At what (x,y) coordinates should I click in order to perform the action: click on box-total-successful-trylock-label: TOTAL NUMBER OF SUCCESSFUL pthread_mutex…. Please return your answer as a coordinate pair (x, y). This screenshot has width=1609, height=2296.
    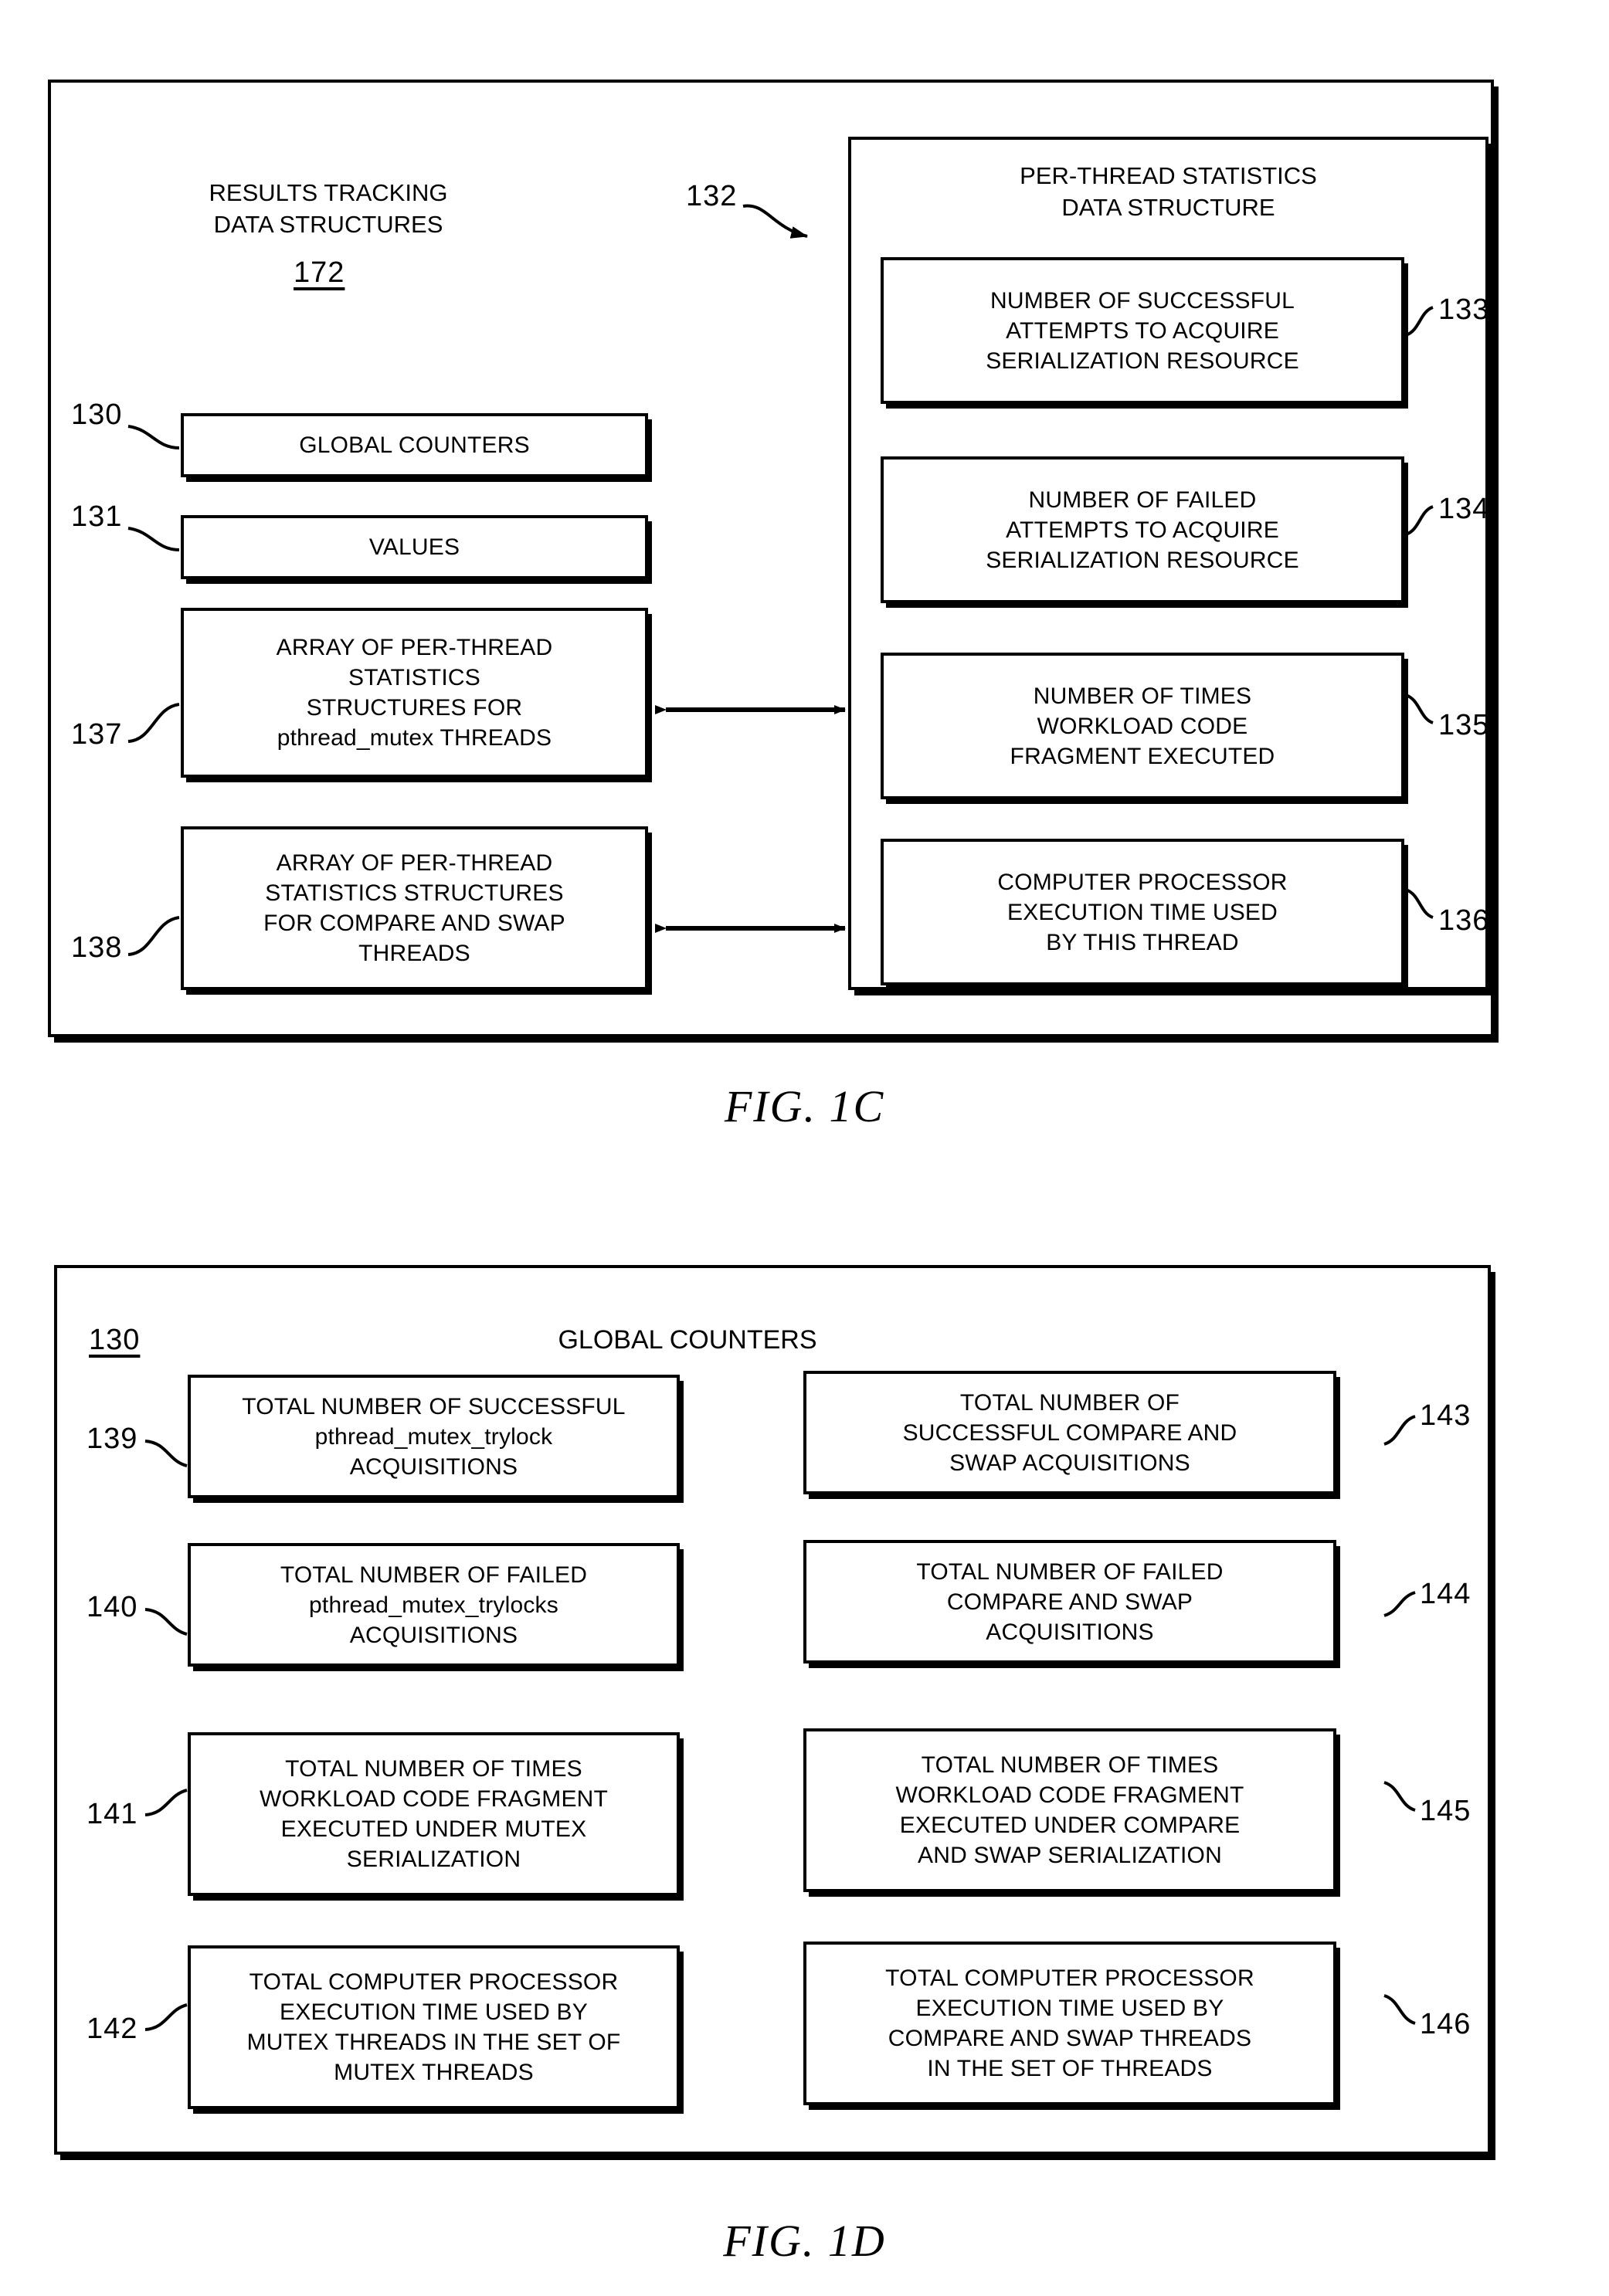
    Looking at the image, I should click on (434, 1436).